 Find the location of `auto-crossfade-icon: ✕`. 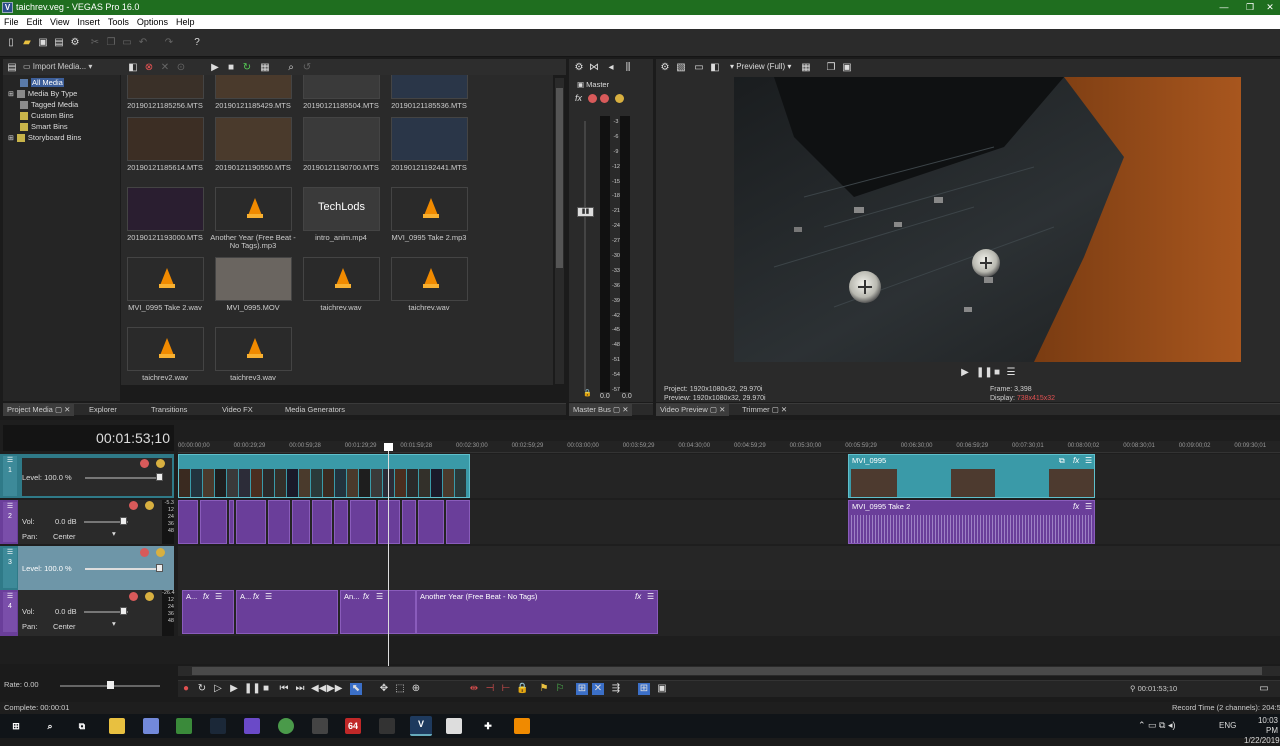

auto-crossfade-icon: ✕ is located at coordinates (598, 689).